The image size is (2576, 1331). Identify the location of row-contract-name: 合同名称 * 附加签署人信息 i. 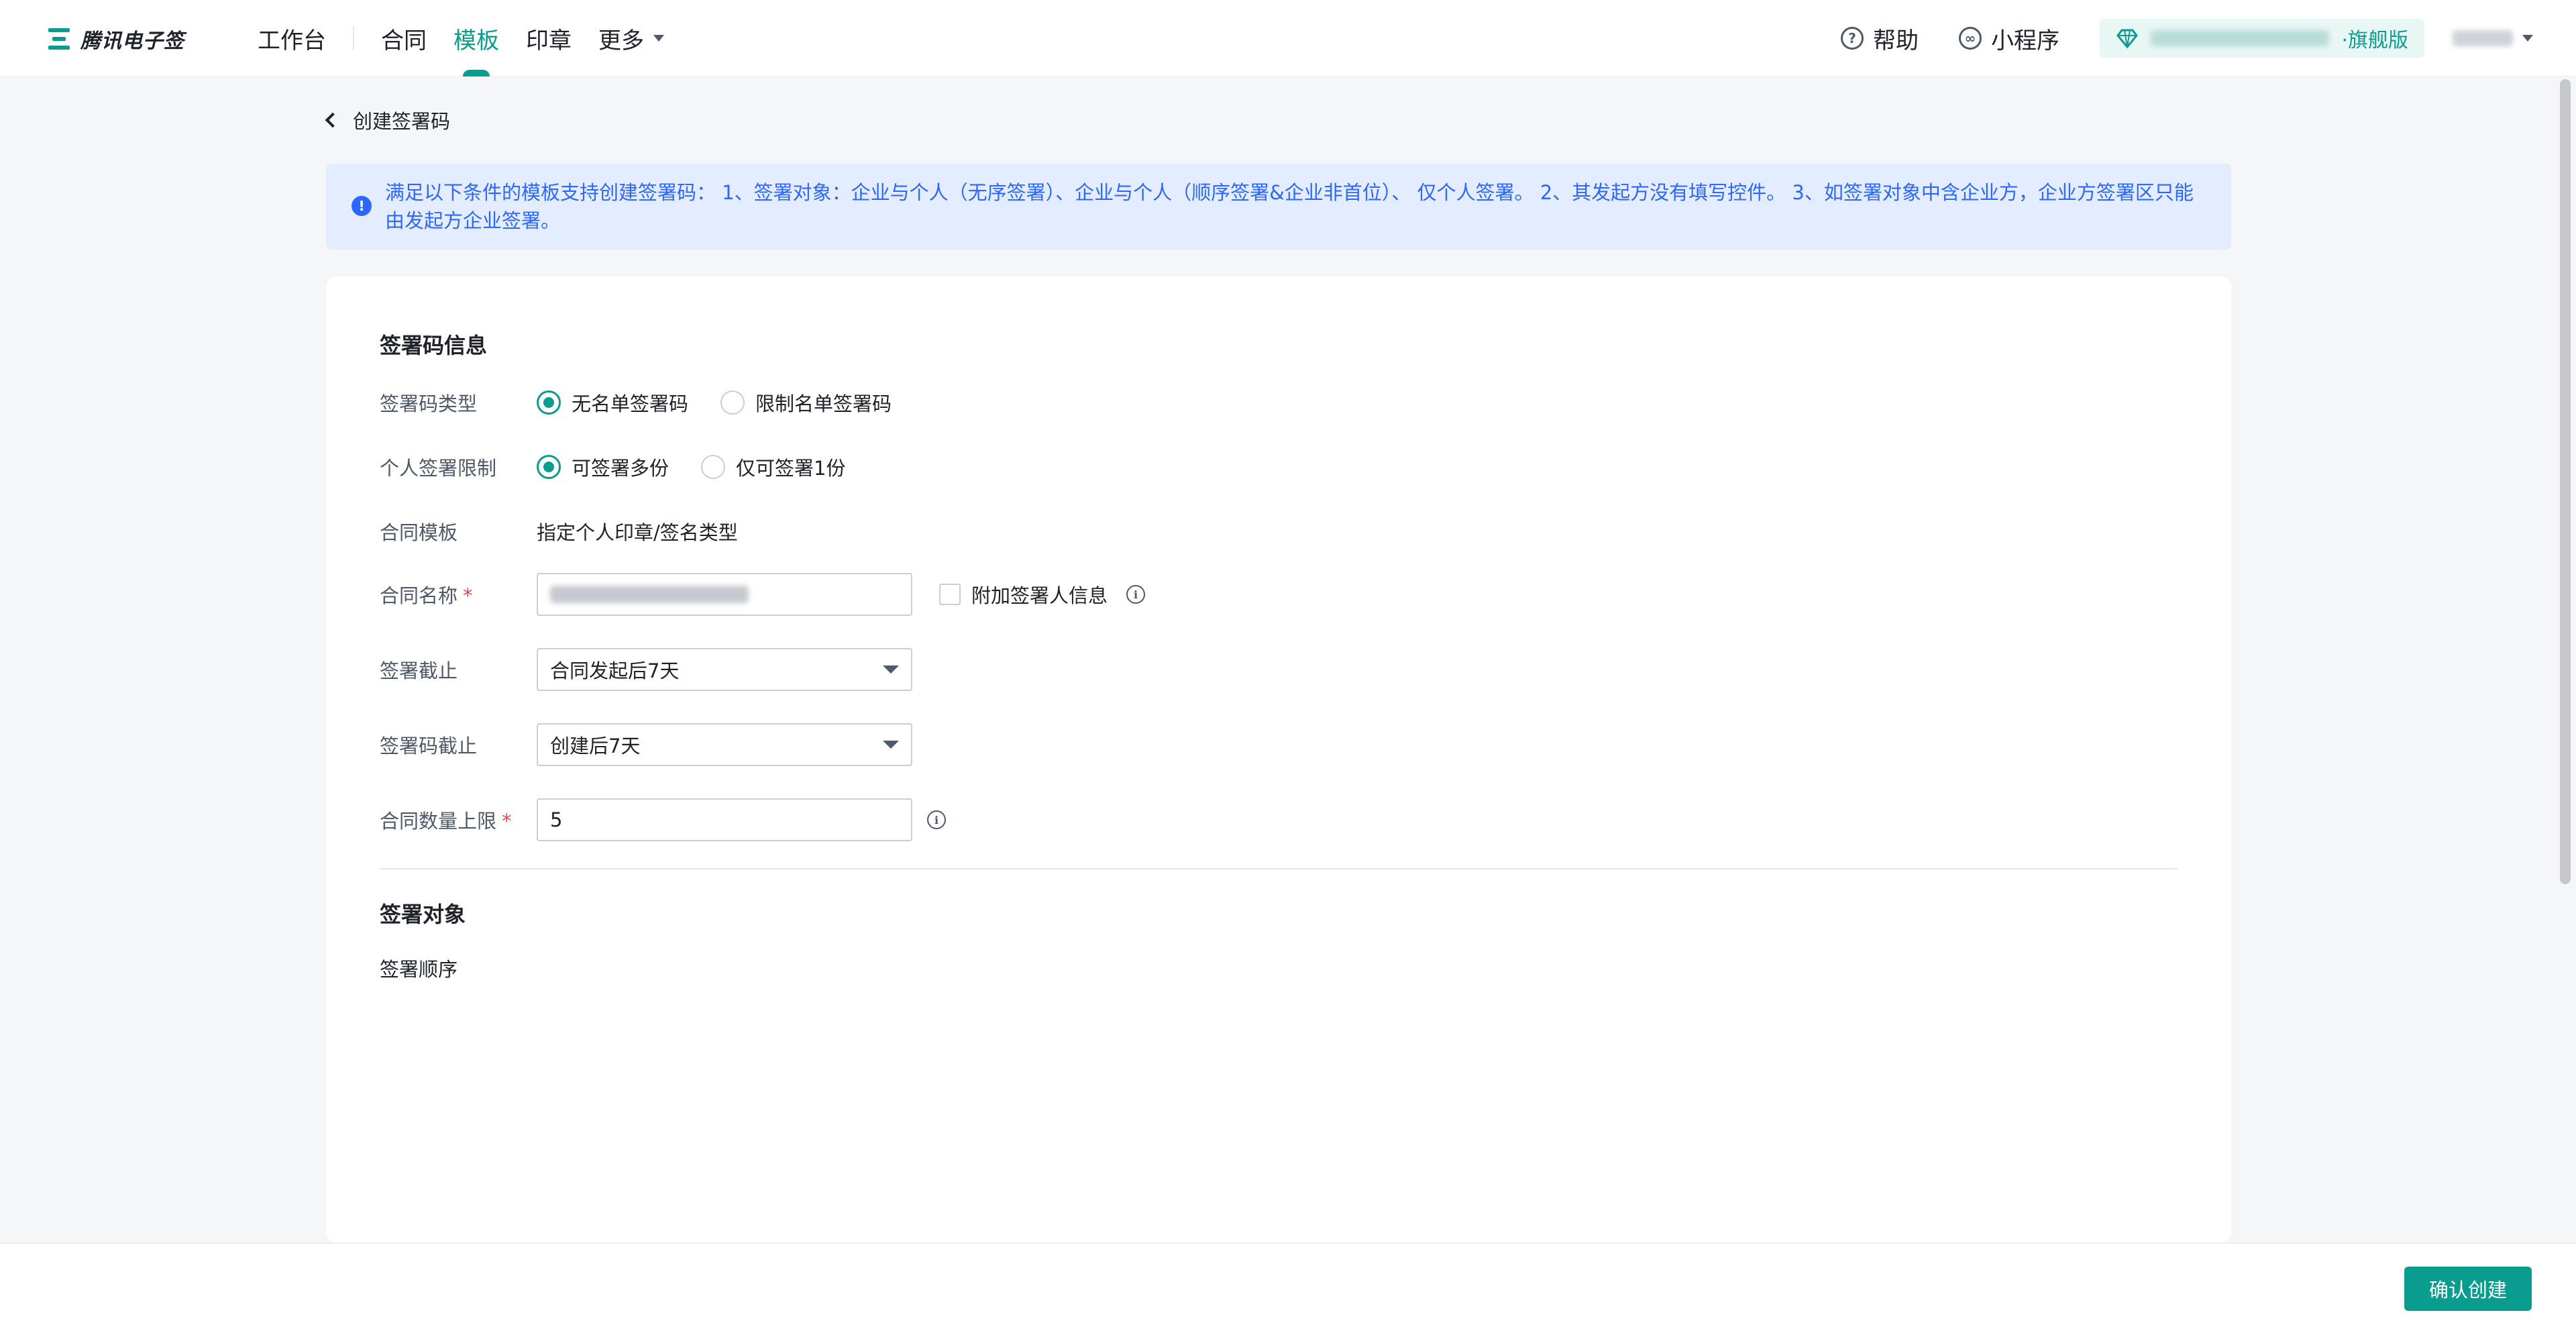
(763, 594).